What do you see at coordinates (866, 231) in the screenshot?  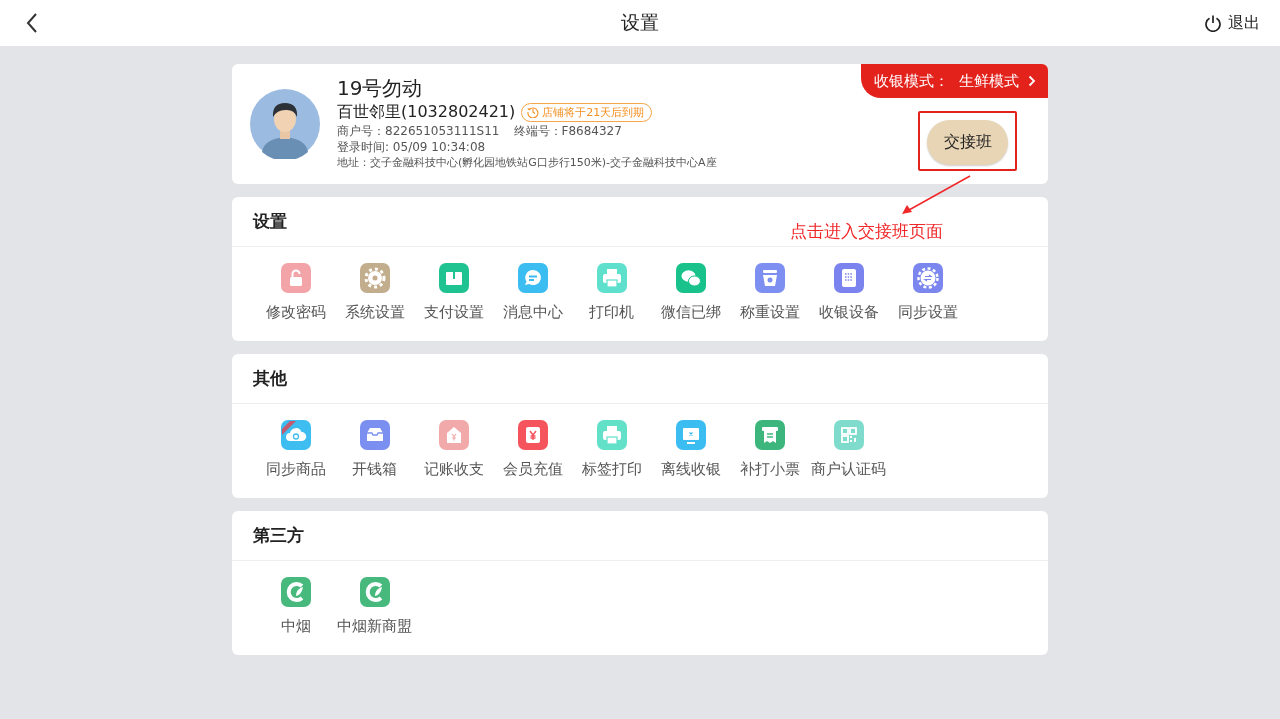 I see `annotation-text: 点击进入交接班页面` at bounding box center [866, 231].